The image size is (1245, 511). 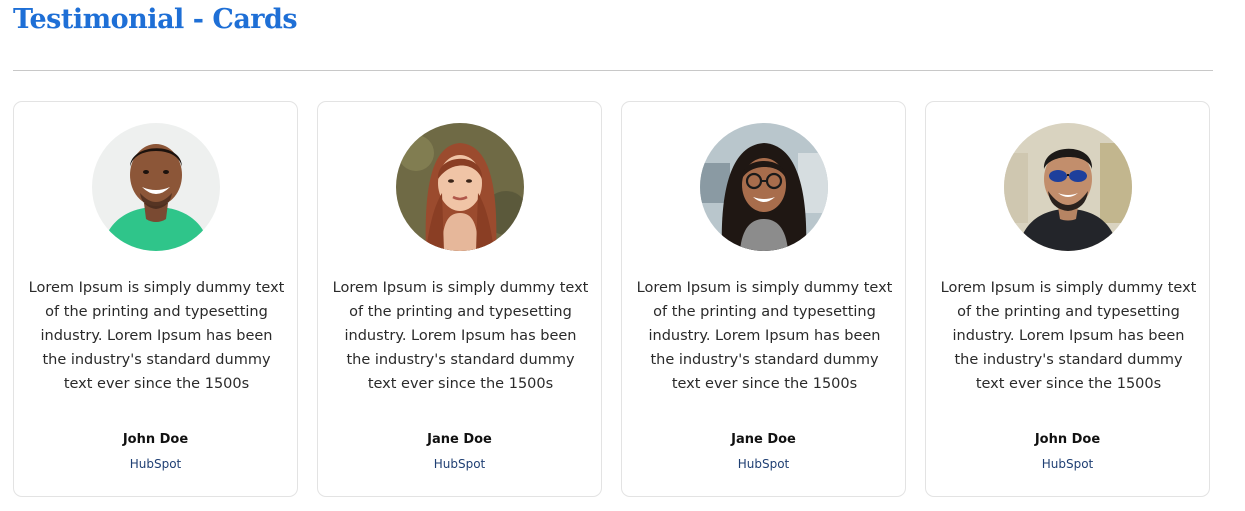 I want to click on man-green-shirt-portrait, so click(x=156, y=187).